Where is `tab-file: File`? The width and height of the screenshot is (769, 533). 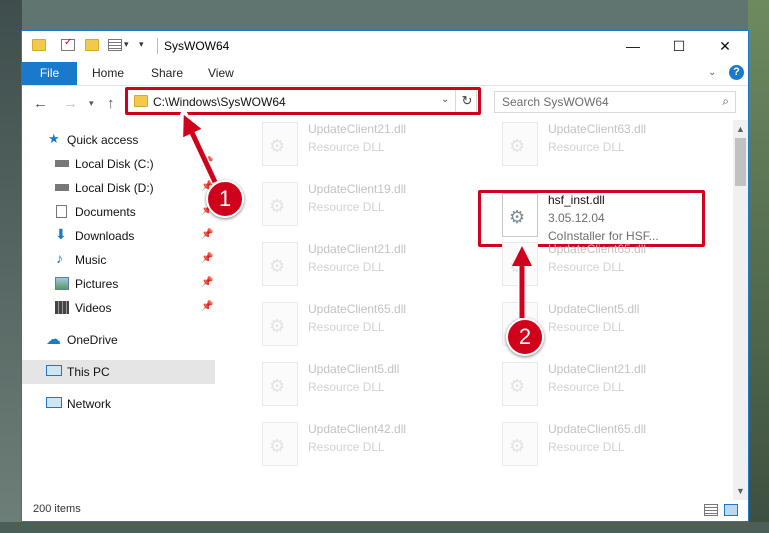
tab-file: File is located at coordinates (49, 73).